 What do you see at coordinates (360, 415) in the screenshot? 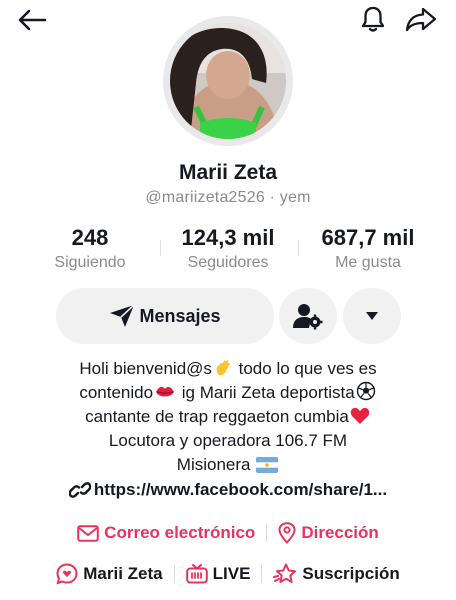
I see `red-heart-icon` at bounding box center [360, 415].